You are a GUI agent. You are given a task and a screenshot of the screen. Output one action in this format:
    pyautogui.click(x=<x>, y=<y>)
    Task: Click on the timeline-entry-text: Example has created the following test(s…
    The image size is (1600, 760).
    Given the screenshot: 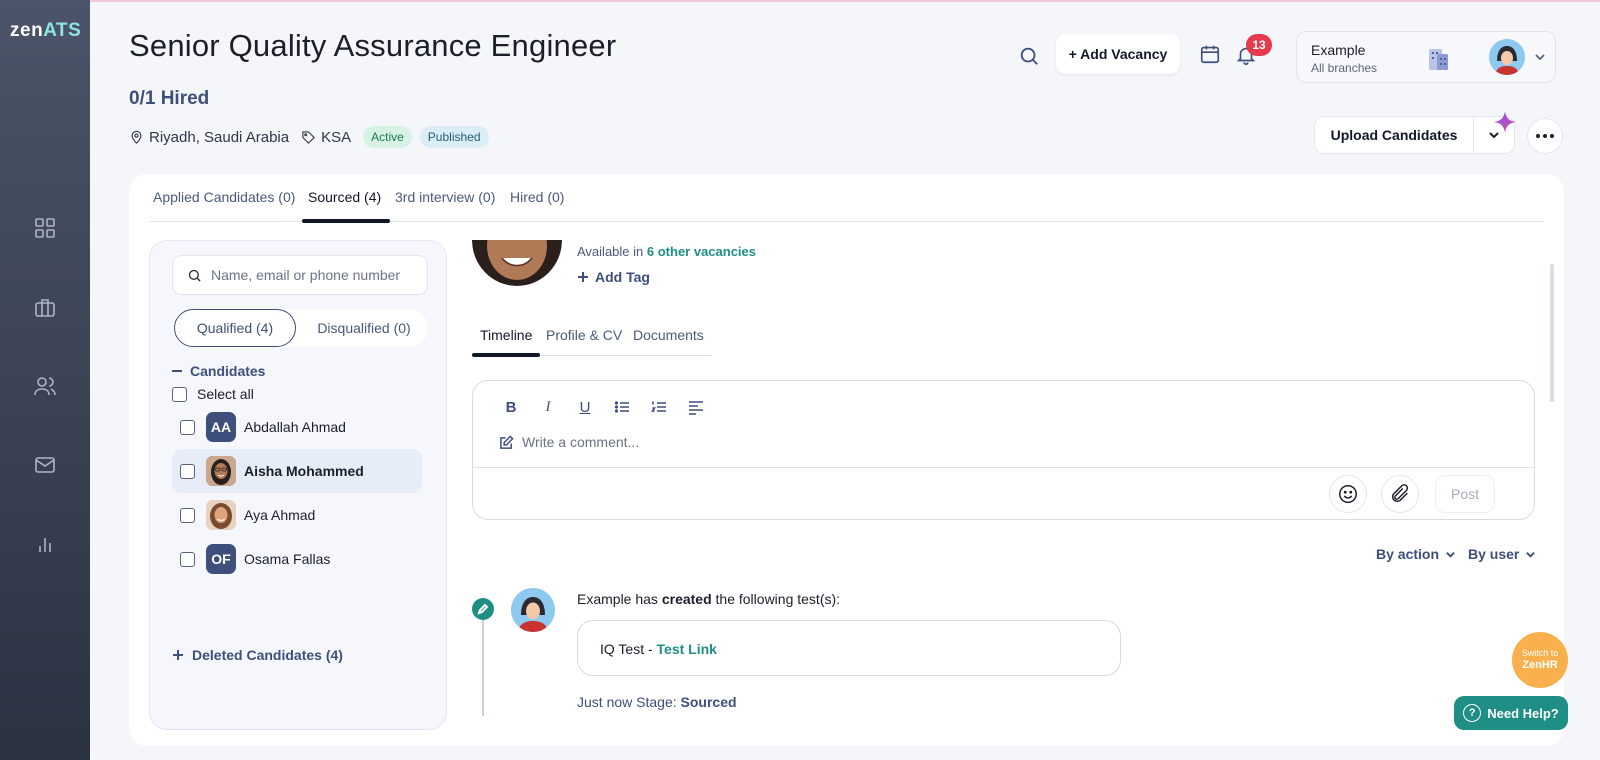 What is the action you would take?
    pyautogui.click(x=709, y=599)
    